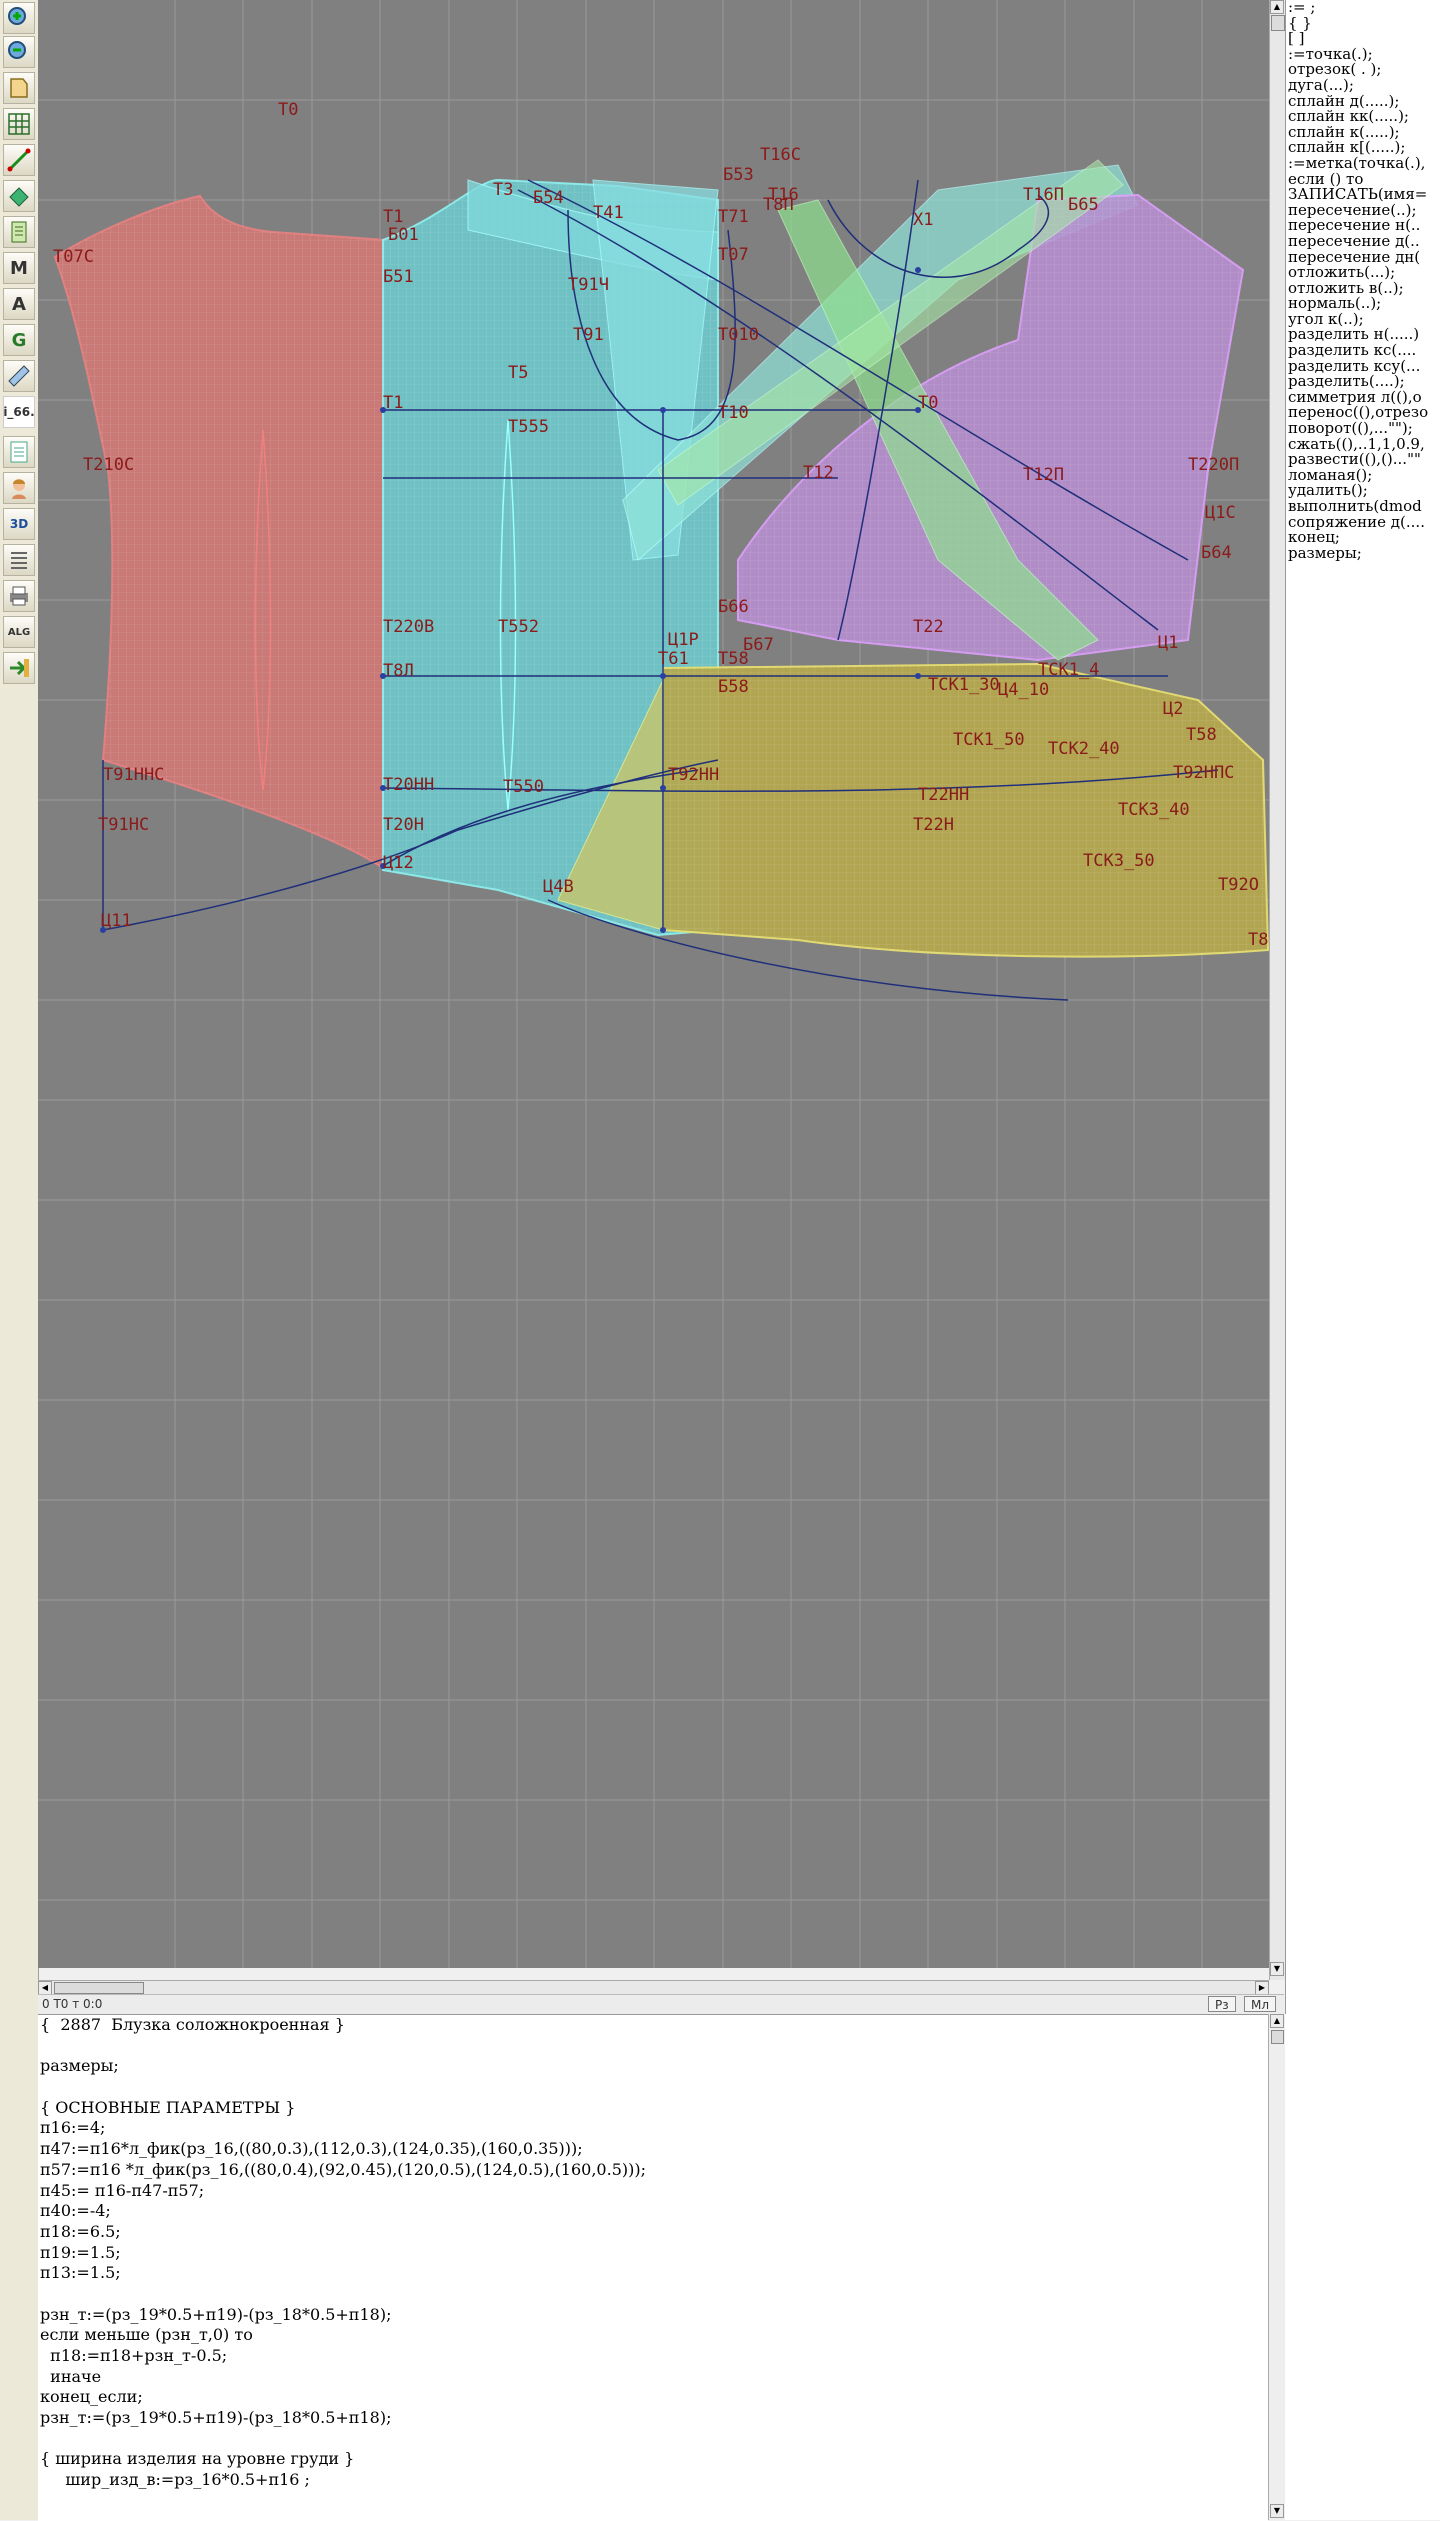  I want to click on point-label: ТСК1_30, so click(964, 685).